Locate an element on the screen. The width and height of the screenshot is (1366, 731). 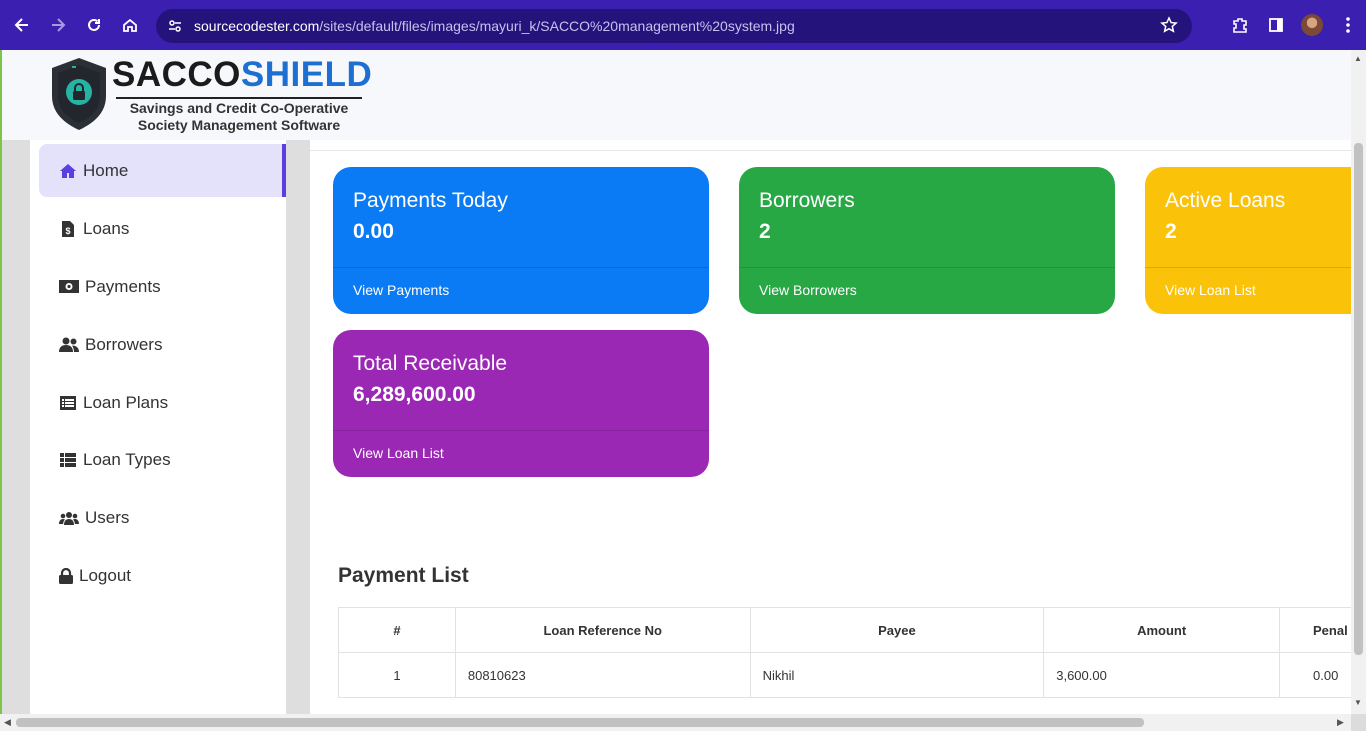
horizontal-scroll-thumb is located at coordinates (580, 722).